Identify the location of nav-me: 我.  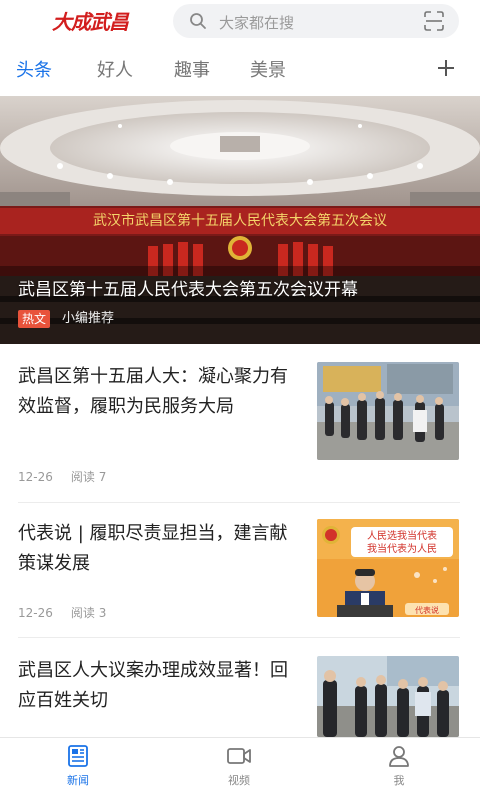
(399, 766).